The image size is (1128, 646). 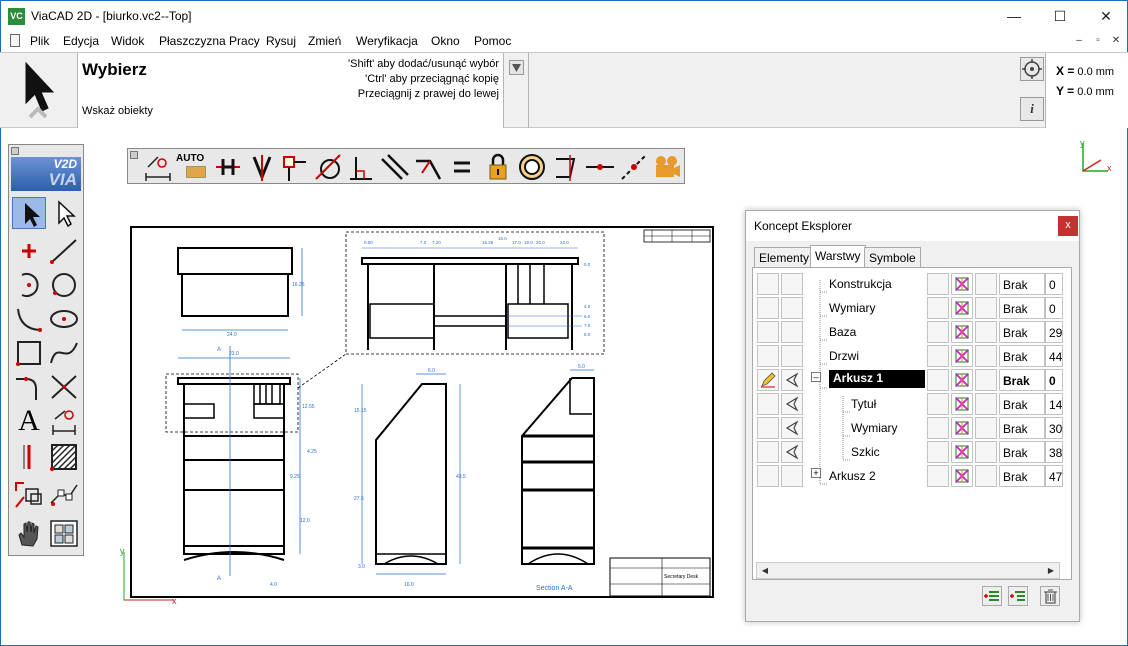 What do you see at coordinates (281, 41) in the screenshot?
I see `menu-rysuj: Rysuj` at bounding box center [281, 41].